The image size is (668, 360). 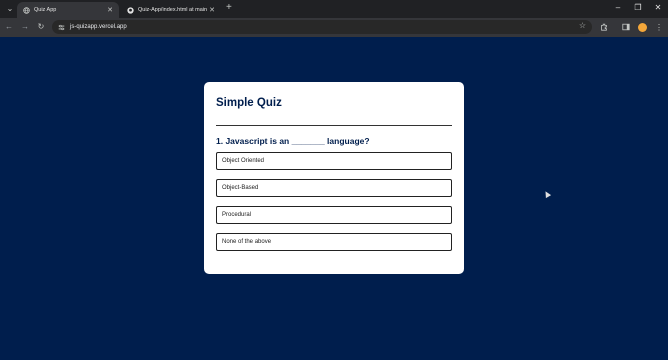 What do you see at coordinates (229, 8) in the screenshot?
I see `new-tab-icon: +` at bounding box center [229, 8].